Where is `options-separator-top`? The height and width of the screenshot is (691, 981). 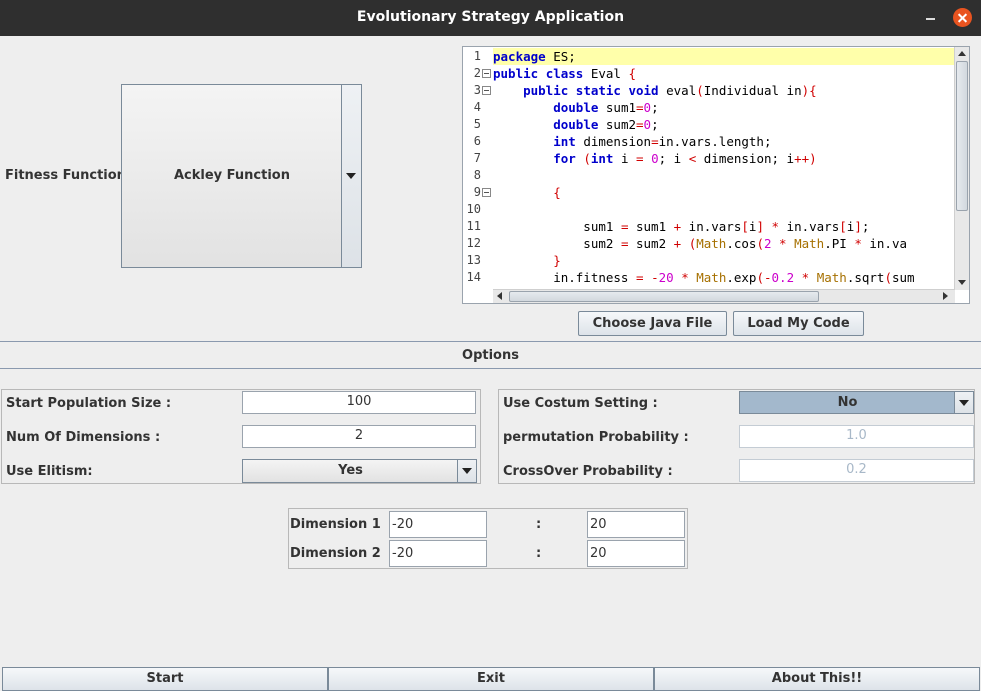
options-separator-top is located at coordinates (490, 341).